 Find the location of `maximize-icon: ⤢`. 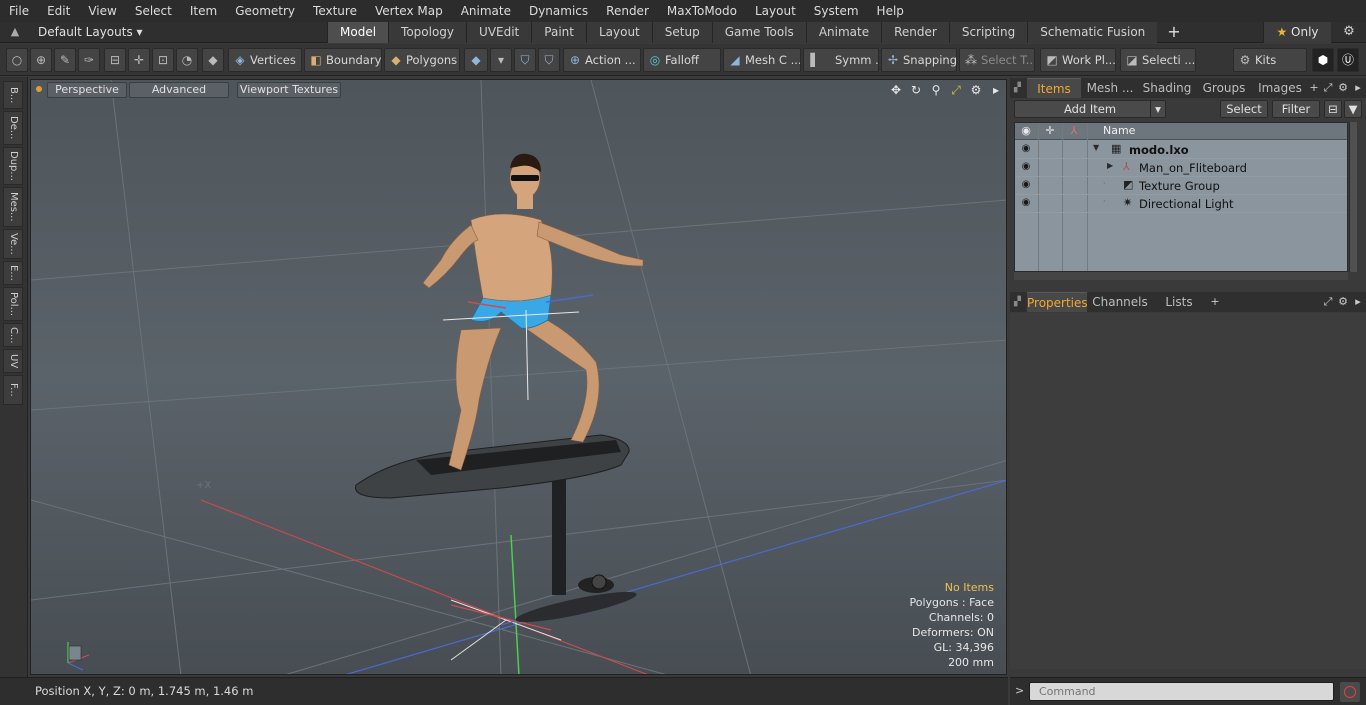

maximize-icon: ⤢ is located at coordinates (1328, 88).